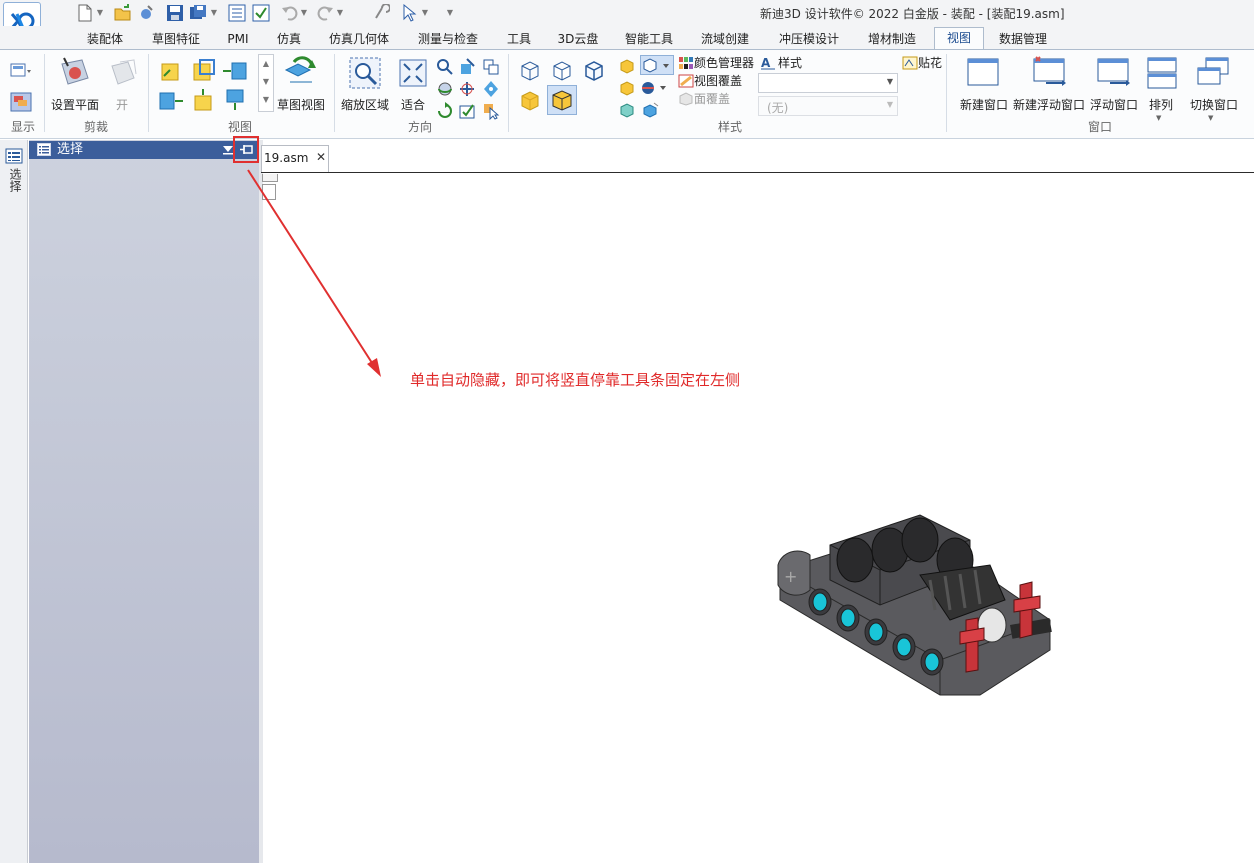  Describe the element at coordinates (1114, 105) in the screenshot. I see `float-window-button: 浮动窗口` at that location.